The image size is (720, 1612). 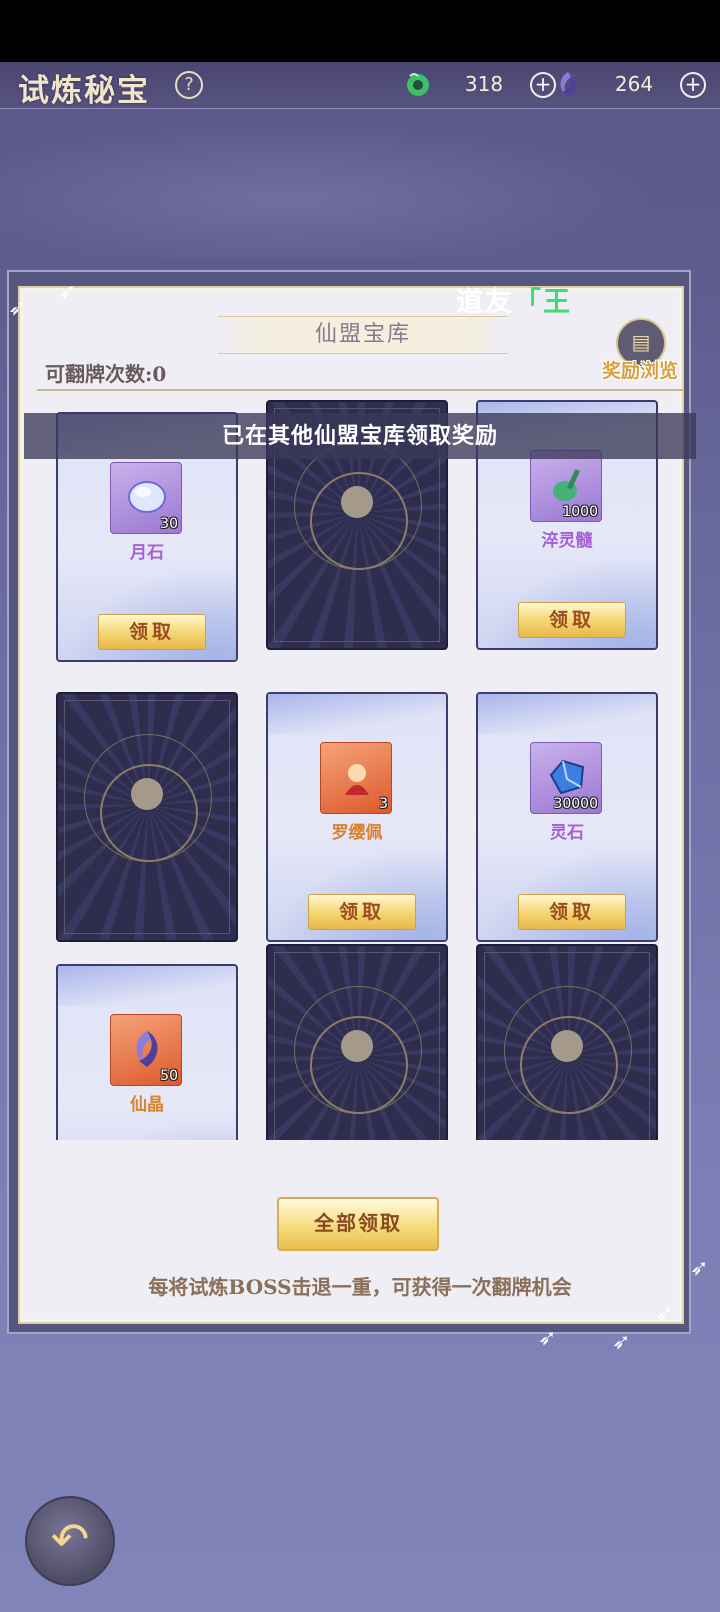 What do you see at coordinates (360, 1287) in the screenshot?
I see `hint-text: 每将试炼BOSS击退一重，可获得一次翻牌机会` at bounding box center [360, 1287].